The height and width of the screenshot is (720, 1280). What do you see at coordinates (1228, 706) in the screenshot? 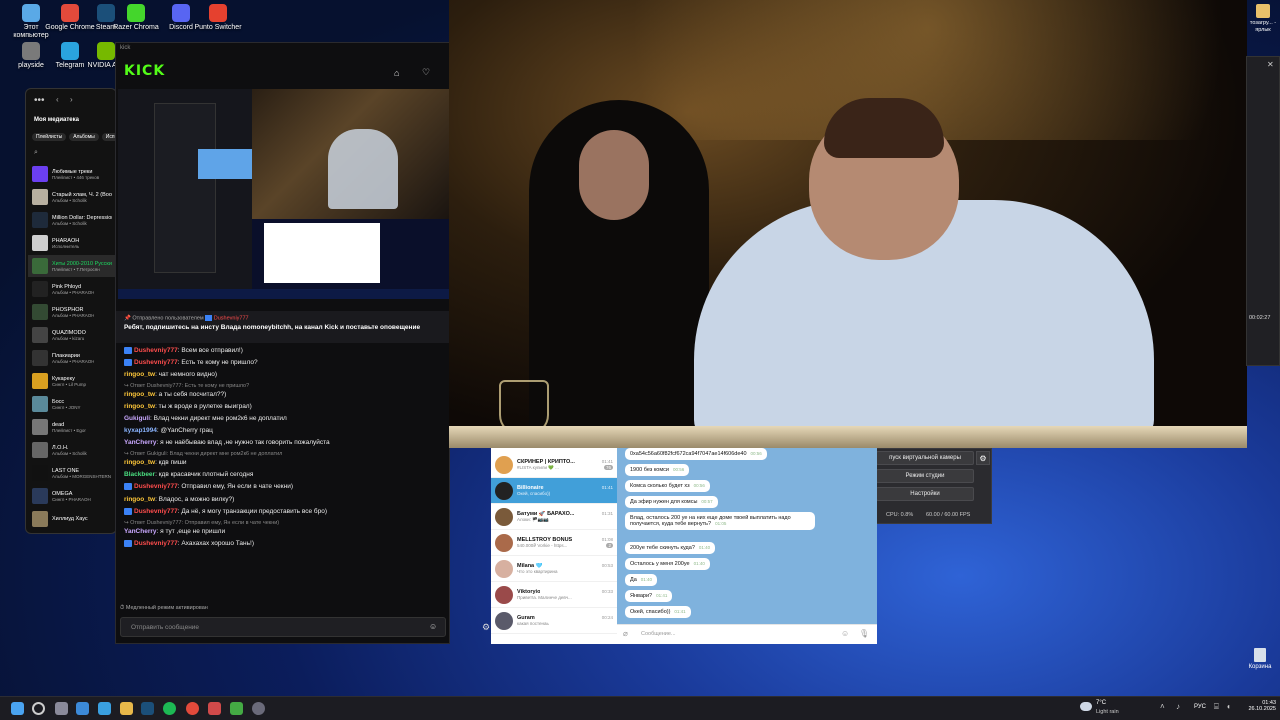
I see `volume-icon: ◖` at bounding box center [1228, 706].